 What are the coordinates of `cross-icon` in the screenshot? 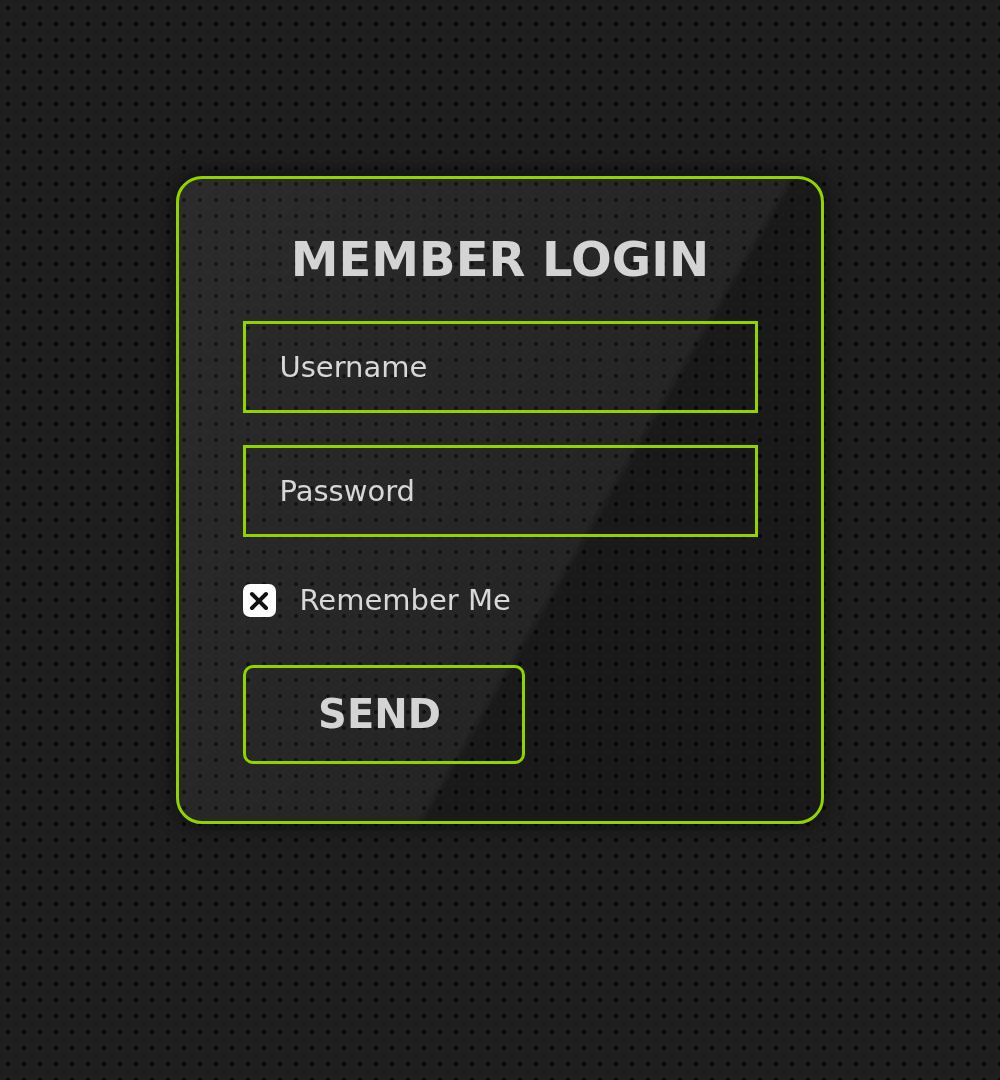 It's located at (259, 600).